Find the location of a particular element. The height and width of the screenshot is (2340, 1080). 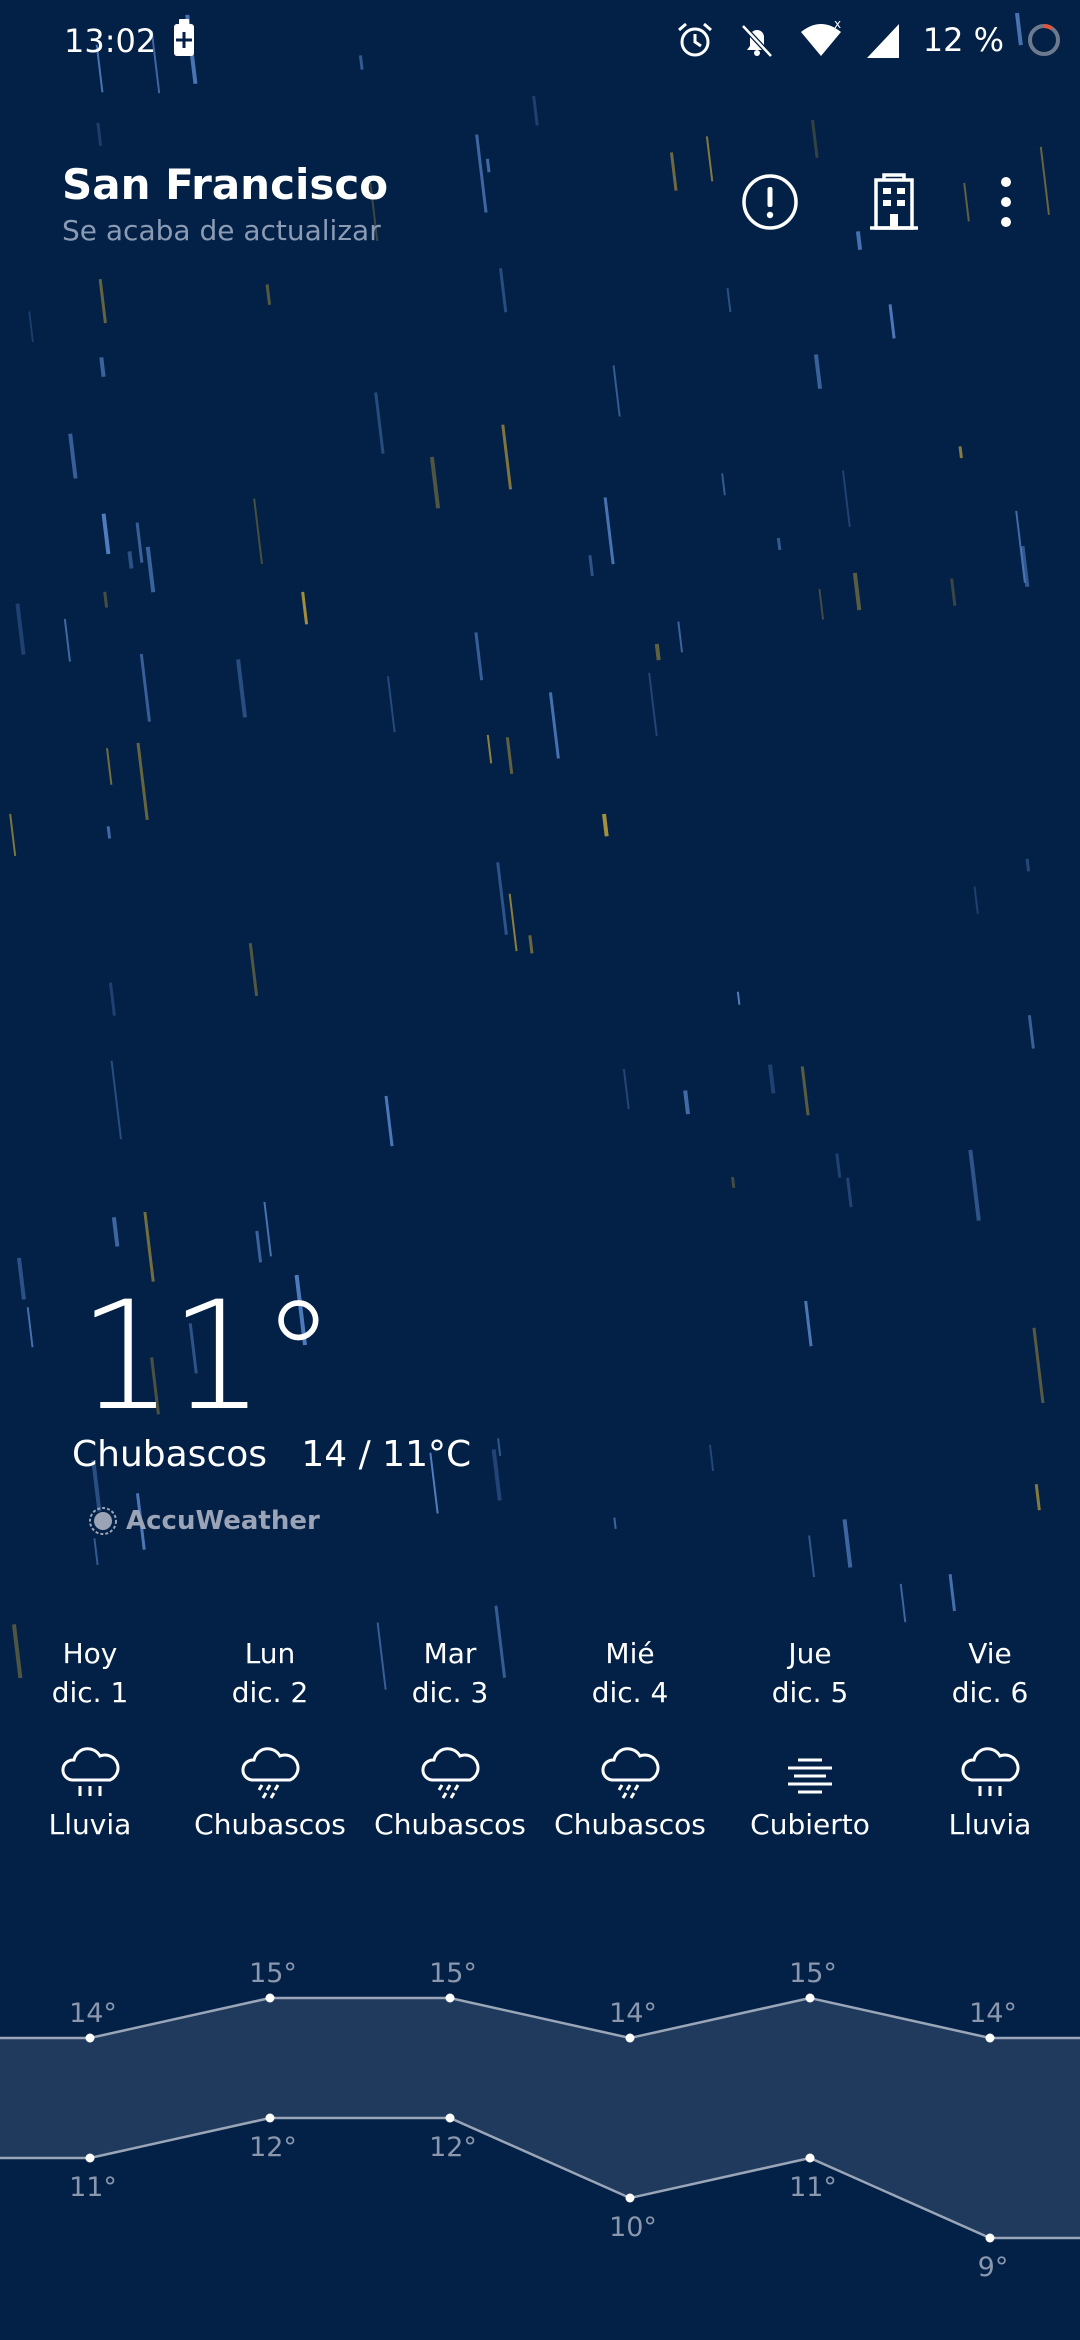

low-temp-label: 9° is located at coordinates (993, 2267).